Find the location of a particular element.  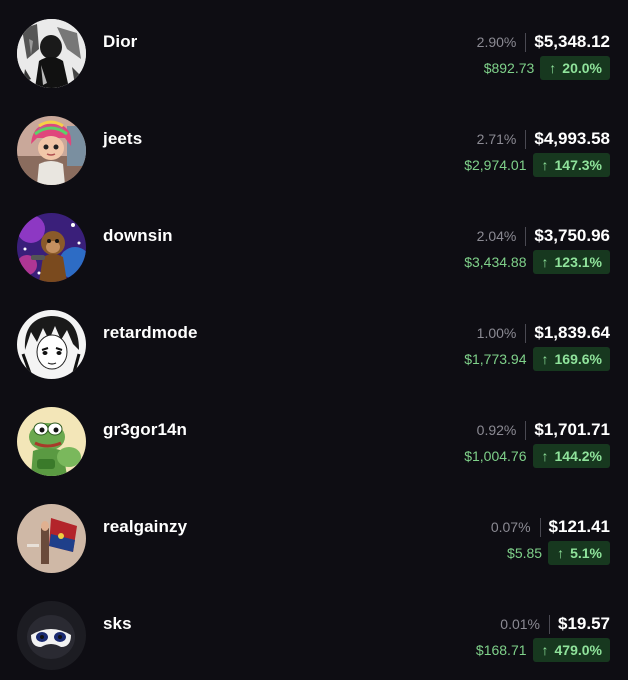

holder-value: $5,348.12 is located at coordinates (572, 41).